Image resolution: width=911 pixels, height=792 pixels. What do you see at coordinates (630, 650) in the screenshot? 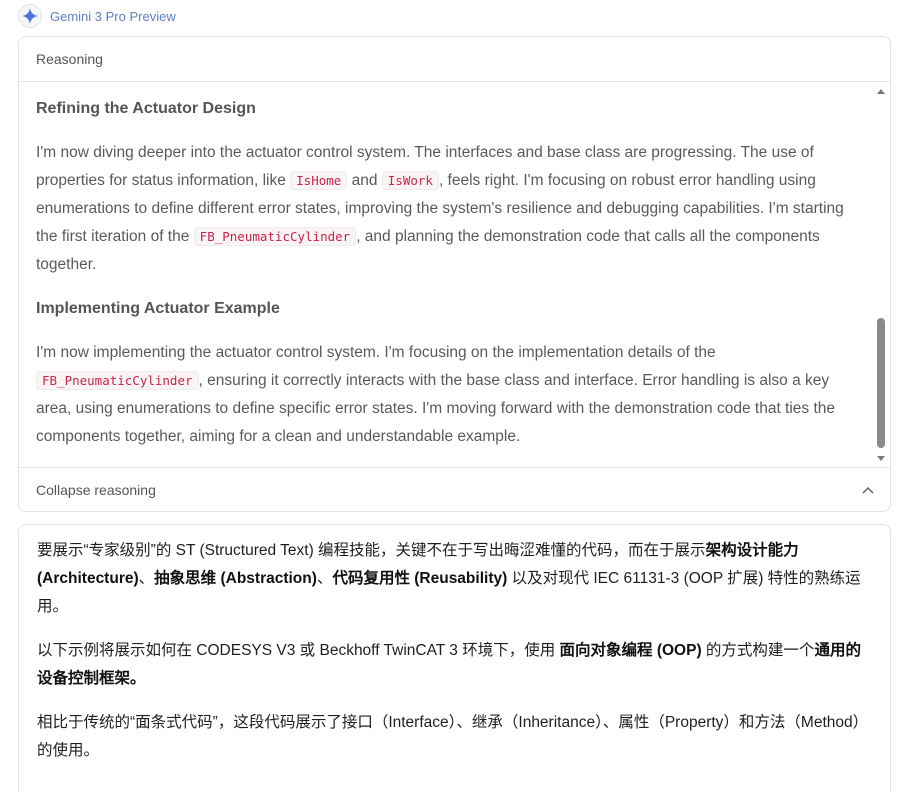
I see `answer-bold: 面向对象编程 (OOP)` at bounding box center [630, 650].